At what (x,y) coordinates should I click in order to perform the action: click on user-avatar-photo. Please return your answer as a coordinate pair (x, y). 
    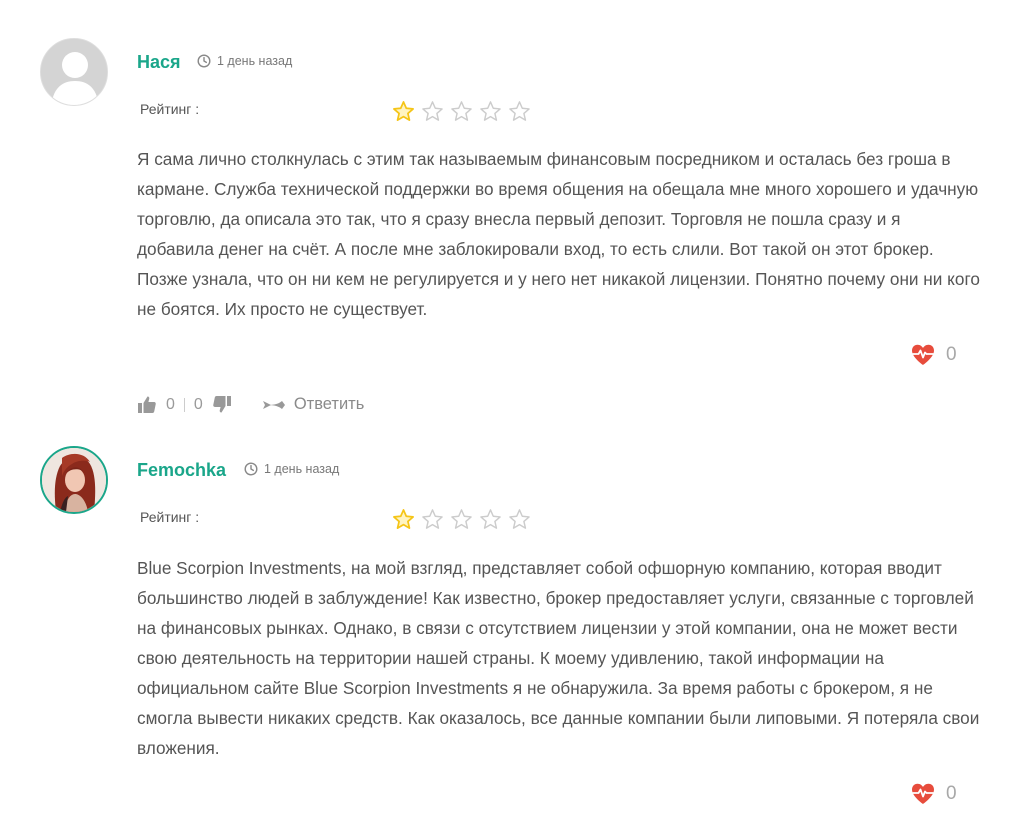
    Looking at the image, I should click on (74, 480).